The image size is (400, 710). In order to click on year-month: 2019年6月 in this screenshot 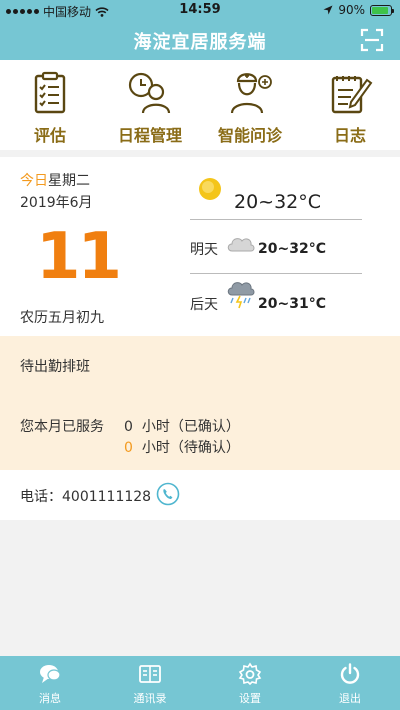, I will do `click(56, 203)`.